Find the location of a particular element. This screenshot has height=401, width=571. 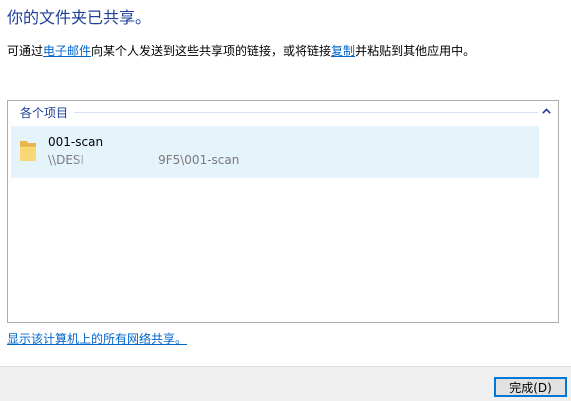

list-item: 001-scan \\DESI 9F5\001-scan is located at coordinates (275, 152).